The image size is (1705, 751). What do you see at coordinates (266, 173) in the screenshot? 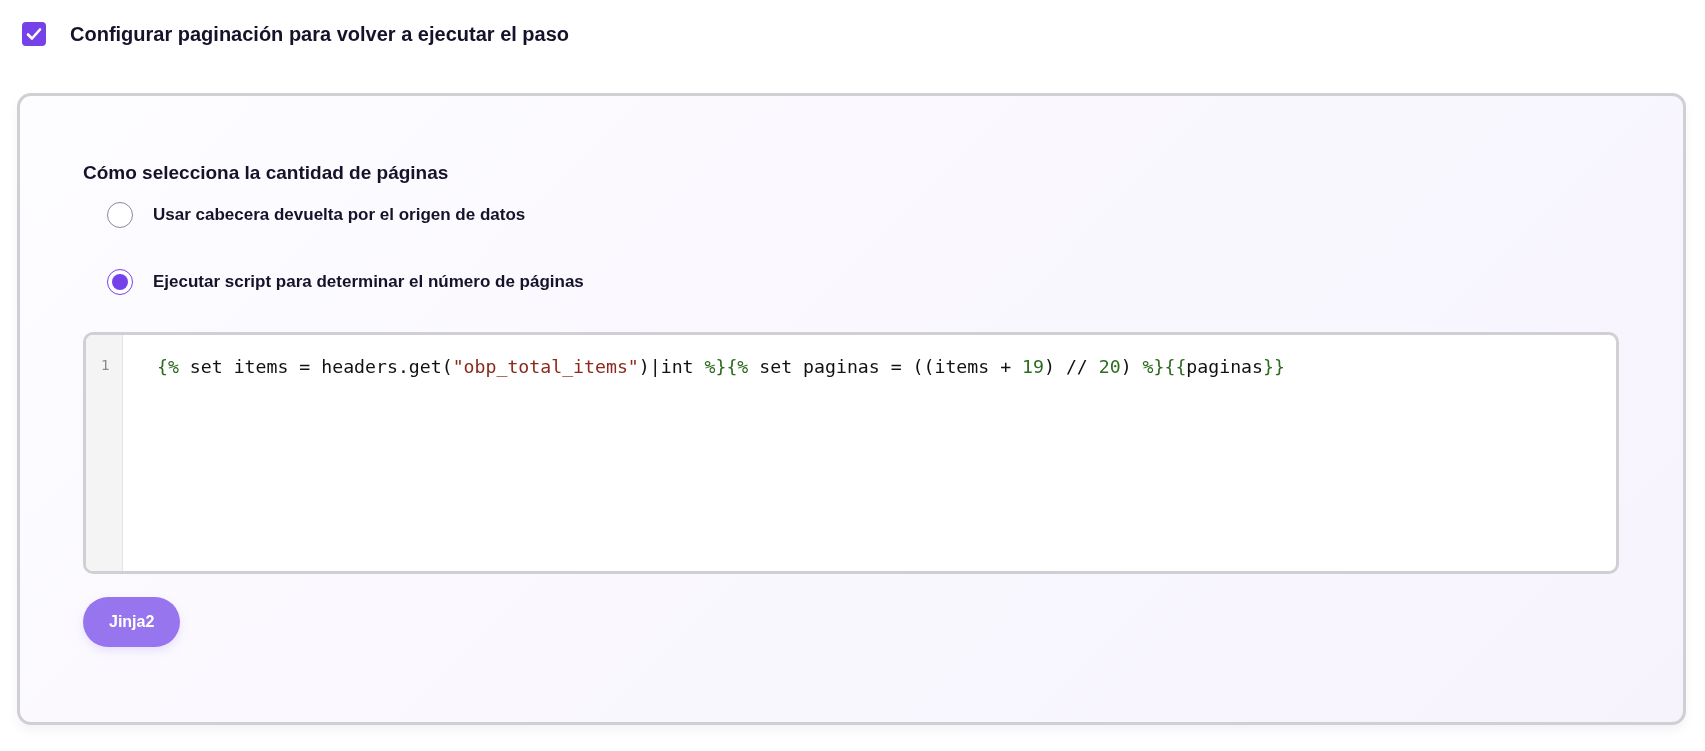
I see `section-heading: Cómo selecciona la cantidad de páginas` at bounding box center [266, 173].